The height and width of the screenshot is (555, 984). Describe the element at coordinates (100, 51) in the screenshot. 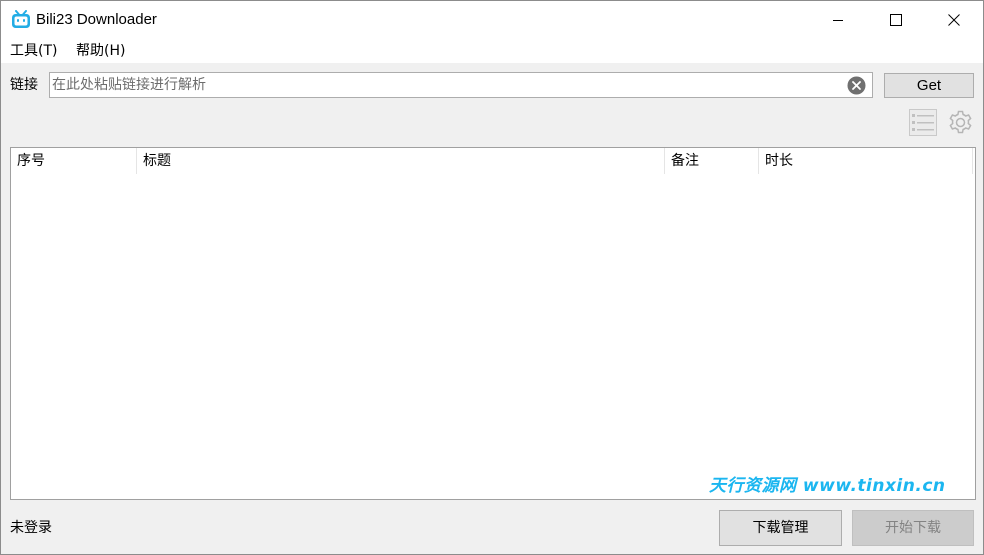

I see `menu-help: 帮助(H)` at that location.